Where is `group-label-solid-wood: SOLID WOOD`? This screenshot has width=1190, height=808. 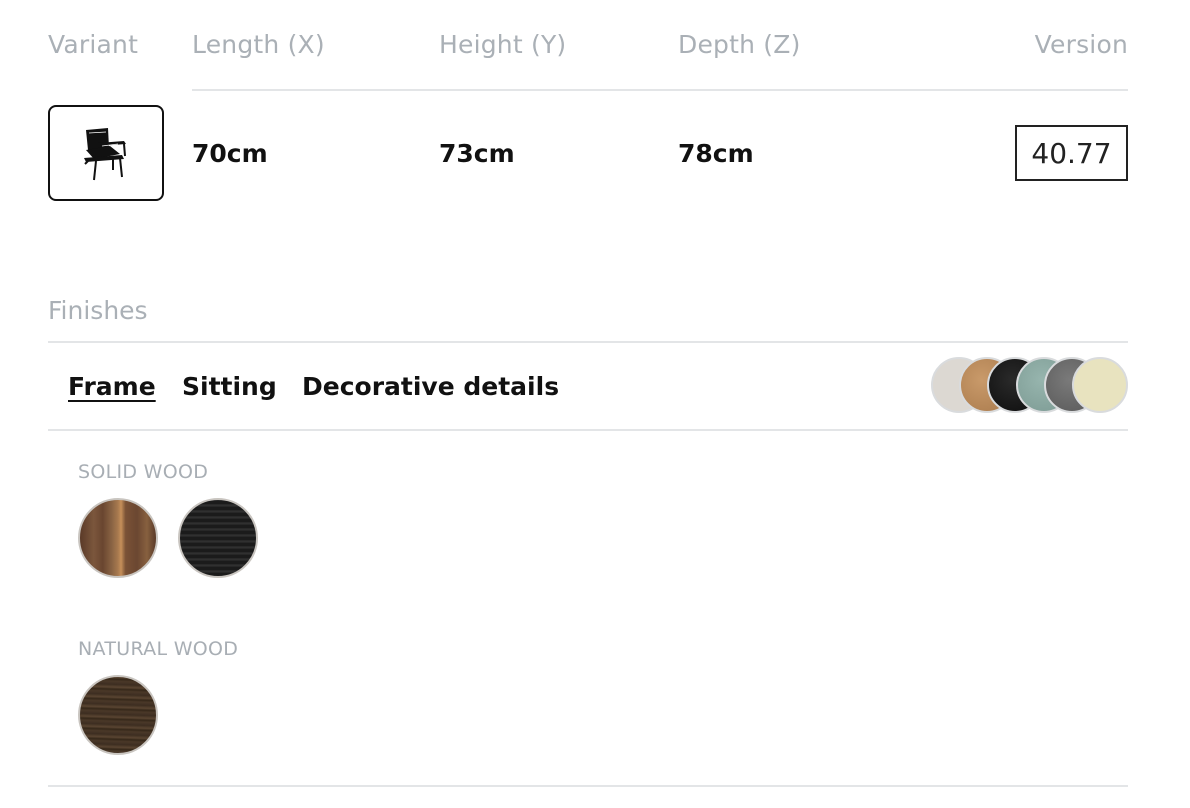
group-label-solid-wood: SOLID WOOD is located at coordinates (143, 472).